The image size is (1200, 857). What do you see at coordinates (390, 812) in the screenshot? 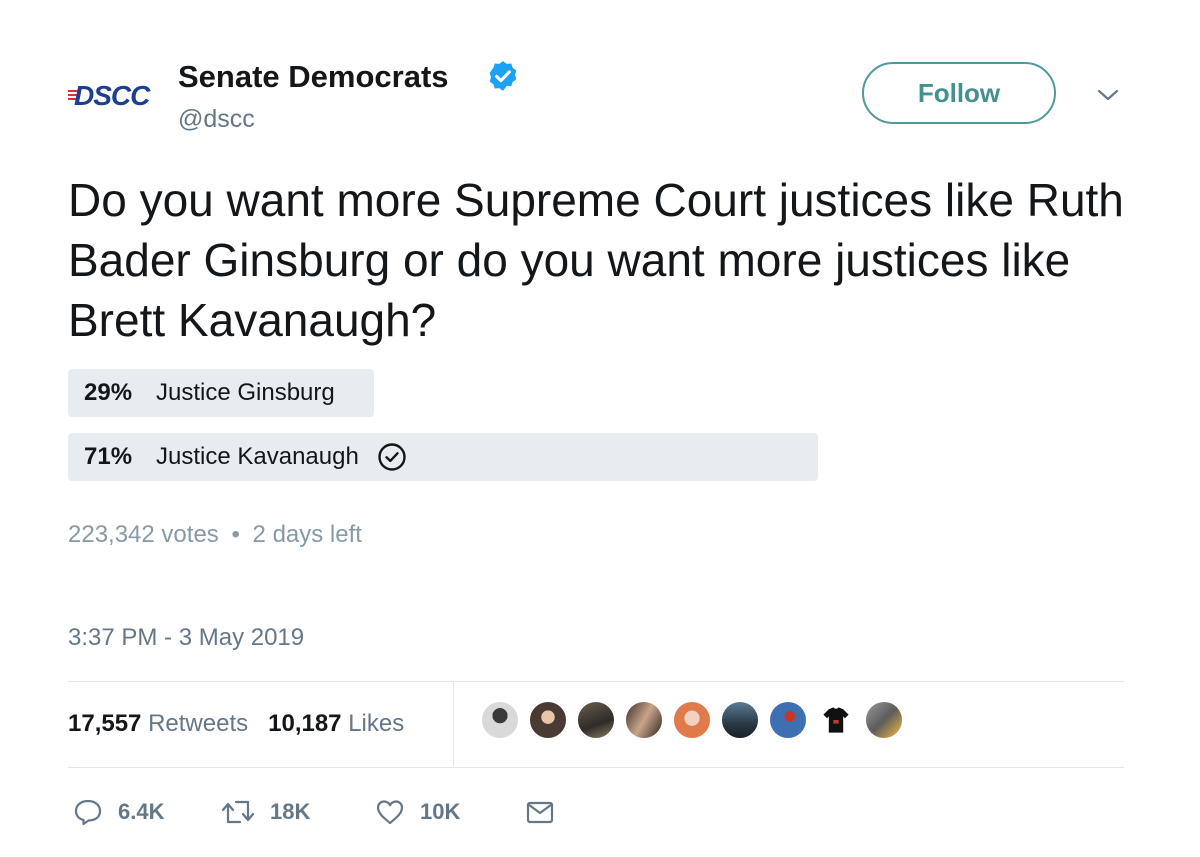
I see `heart-icon` at bounding box center [390, 812].